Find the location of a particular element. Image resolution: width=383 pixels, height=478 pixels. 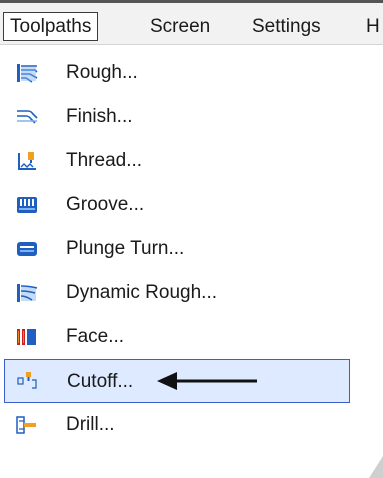

menu-bar: Toolpaths Screen Settings H is located at coordinates (191, 22).